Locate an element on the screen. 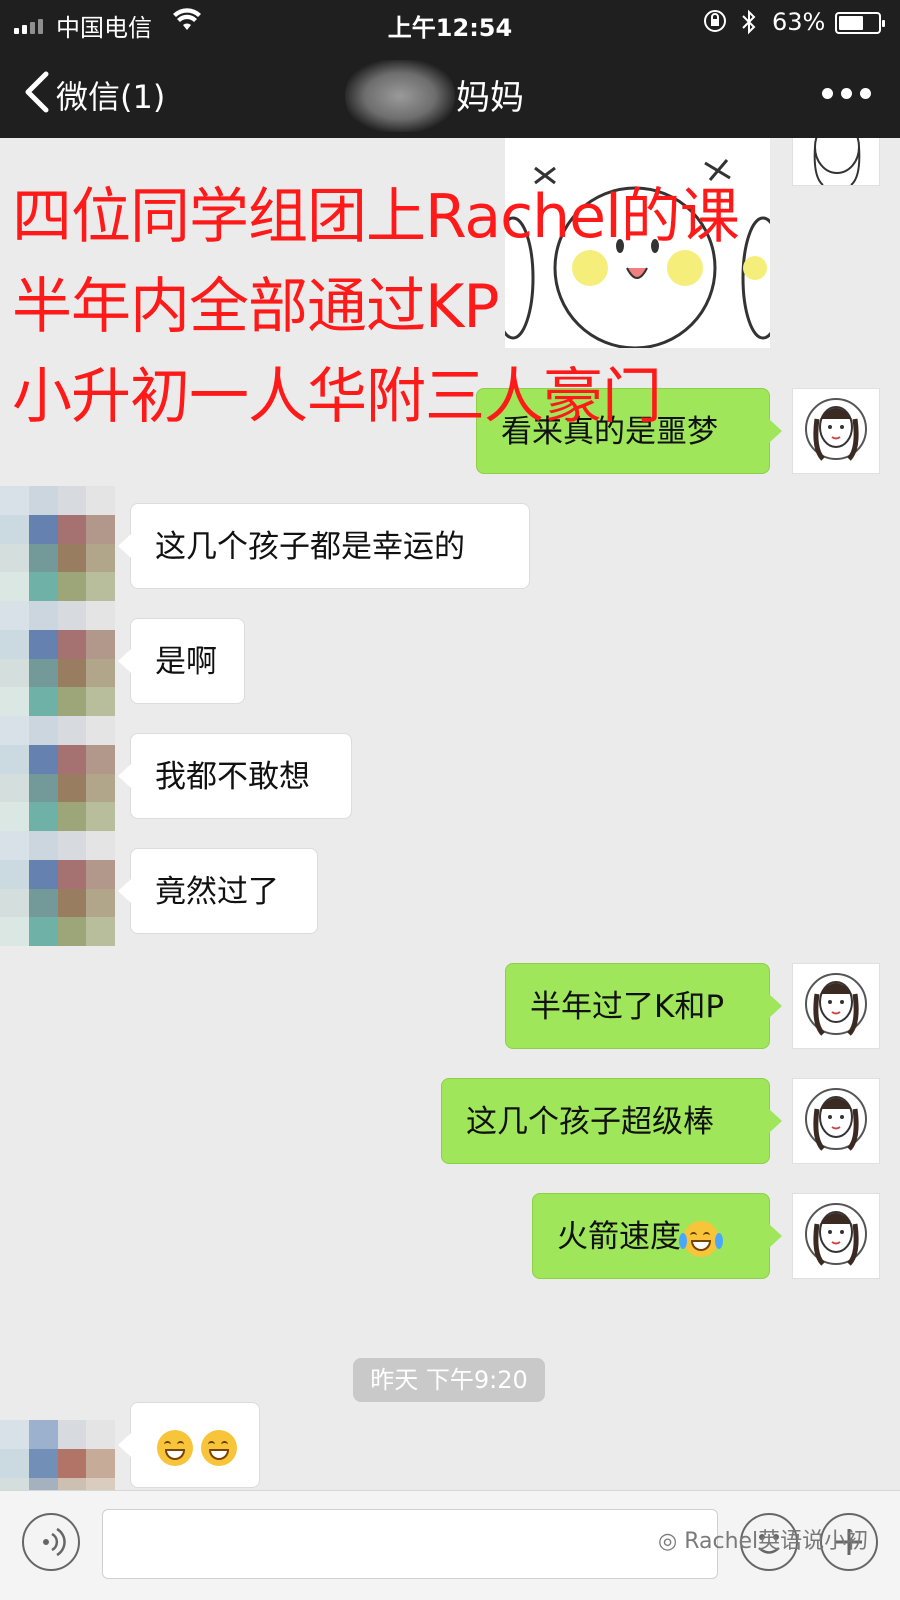  more-icon is located at coordinates (846, 93).